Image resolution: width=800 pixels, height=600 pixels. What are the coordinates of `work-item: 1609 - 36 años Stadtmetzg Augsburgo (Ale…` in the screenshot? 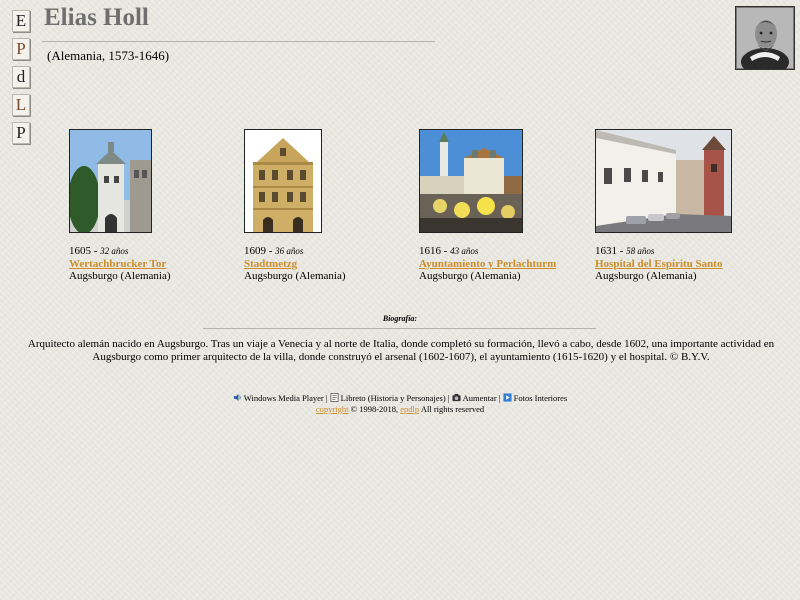 It's located at (324, 206).